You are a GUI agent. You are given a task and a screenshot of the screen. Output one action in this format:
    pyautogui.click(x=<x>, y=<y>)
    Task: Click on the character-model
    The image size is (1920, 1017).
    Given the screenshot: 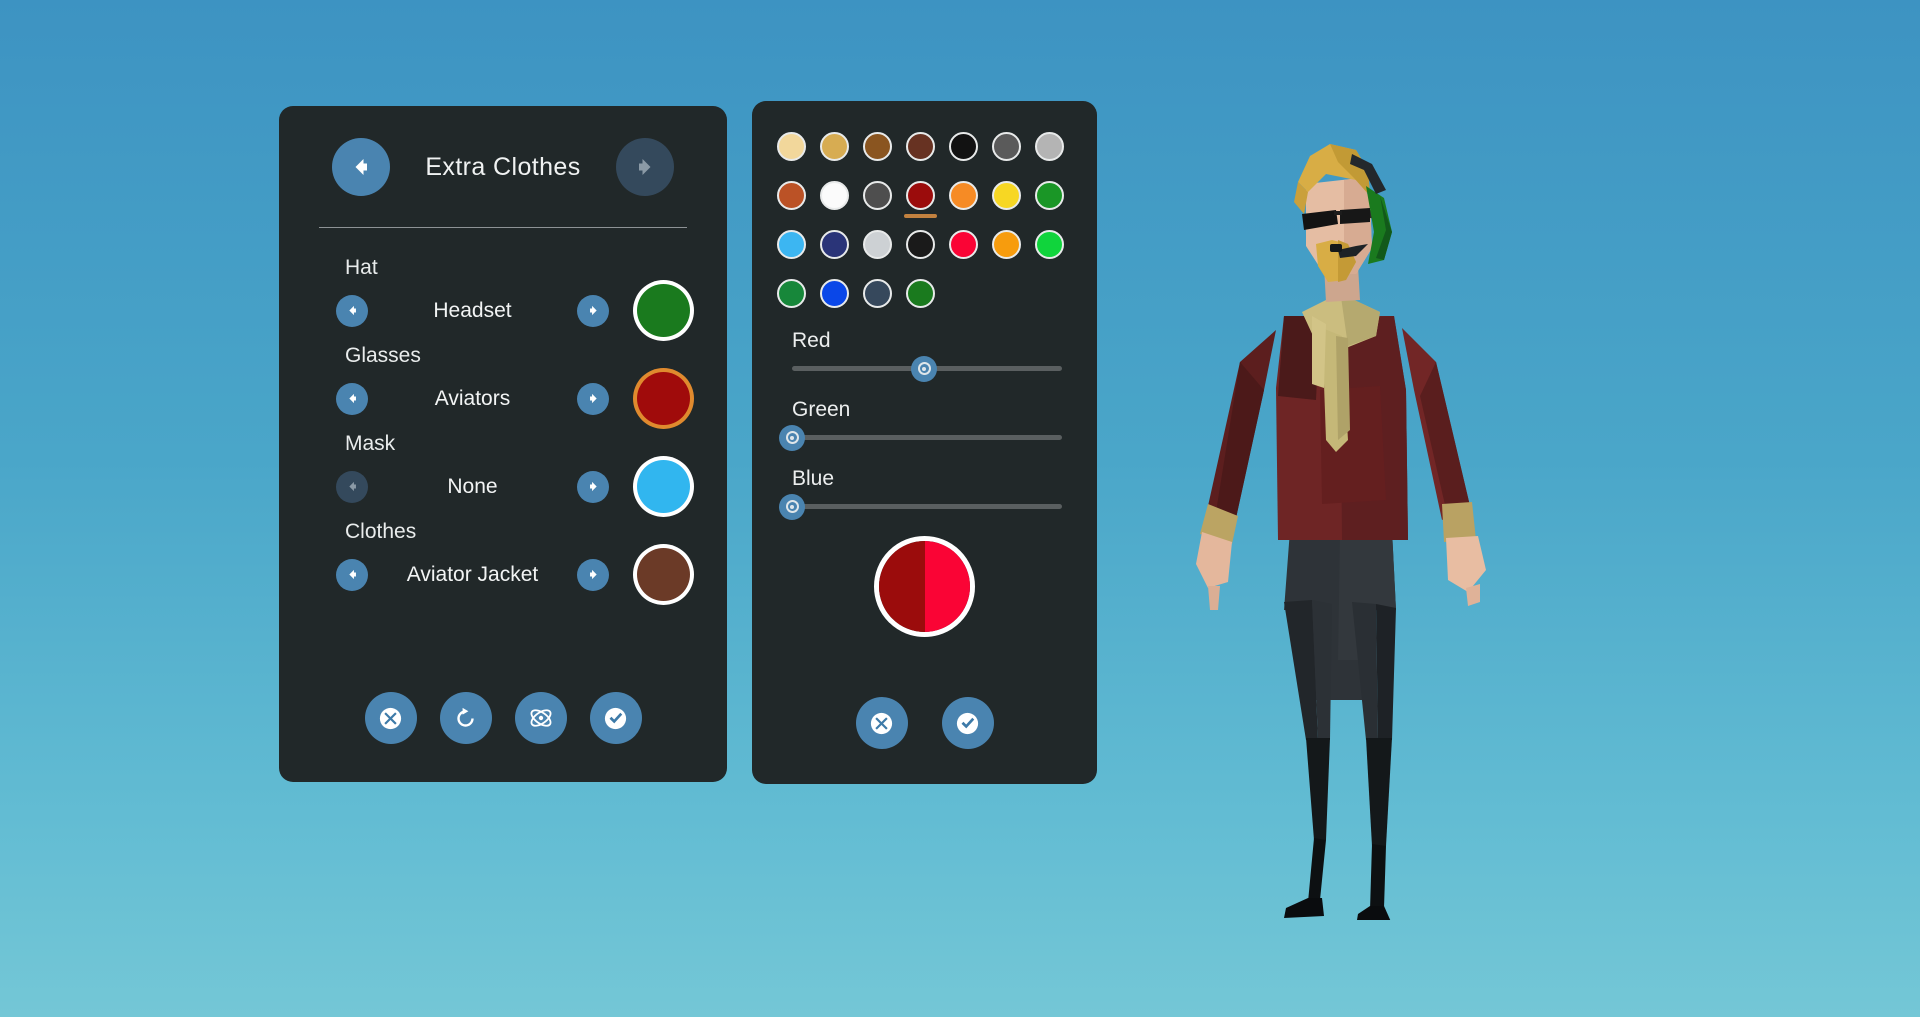 What is the action you would take?
    pyautogui.click(x=1341, y=535)
    